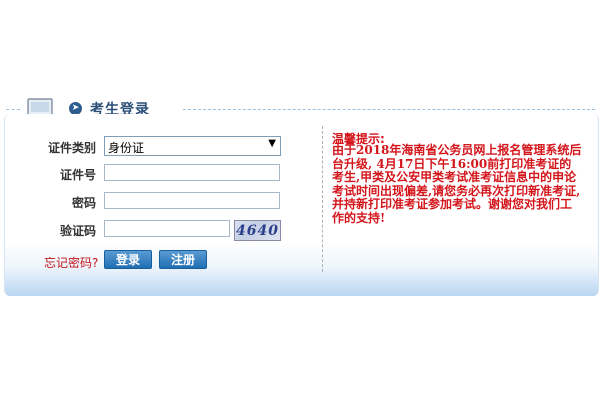 Image resolution: width=600 pixels, height=400 pixels. I want to click on divider, so click(322, 199).